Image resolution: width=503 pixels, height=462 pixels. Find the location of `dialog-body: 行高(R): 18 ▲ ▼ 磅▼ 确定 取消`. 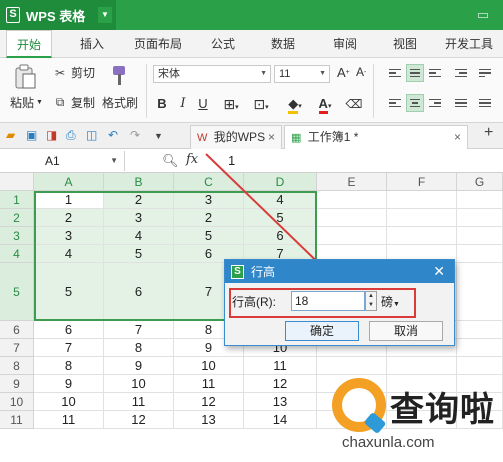

dialog-body: 行高(R): 18 ▲ ▼ 磅▼ 确定 取消 is located at coordinates (339, 314).